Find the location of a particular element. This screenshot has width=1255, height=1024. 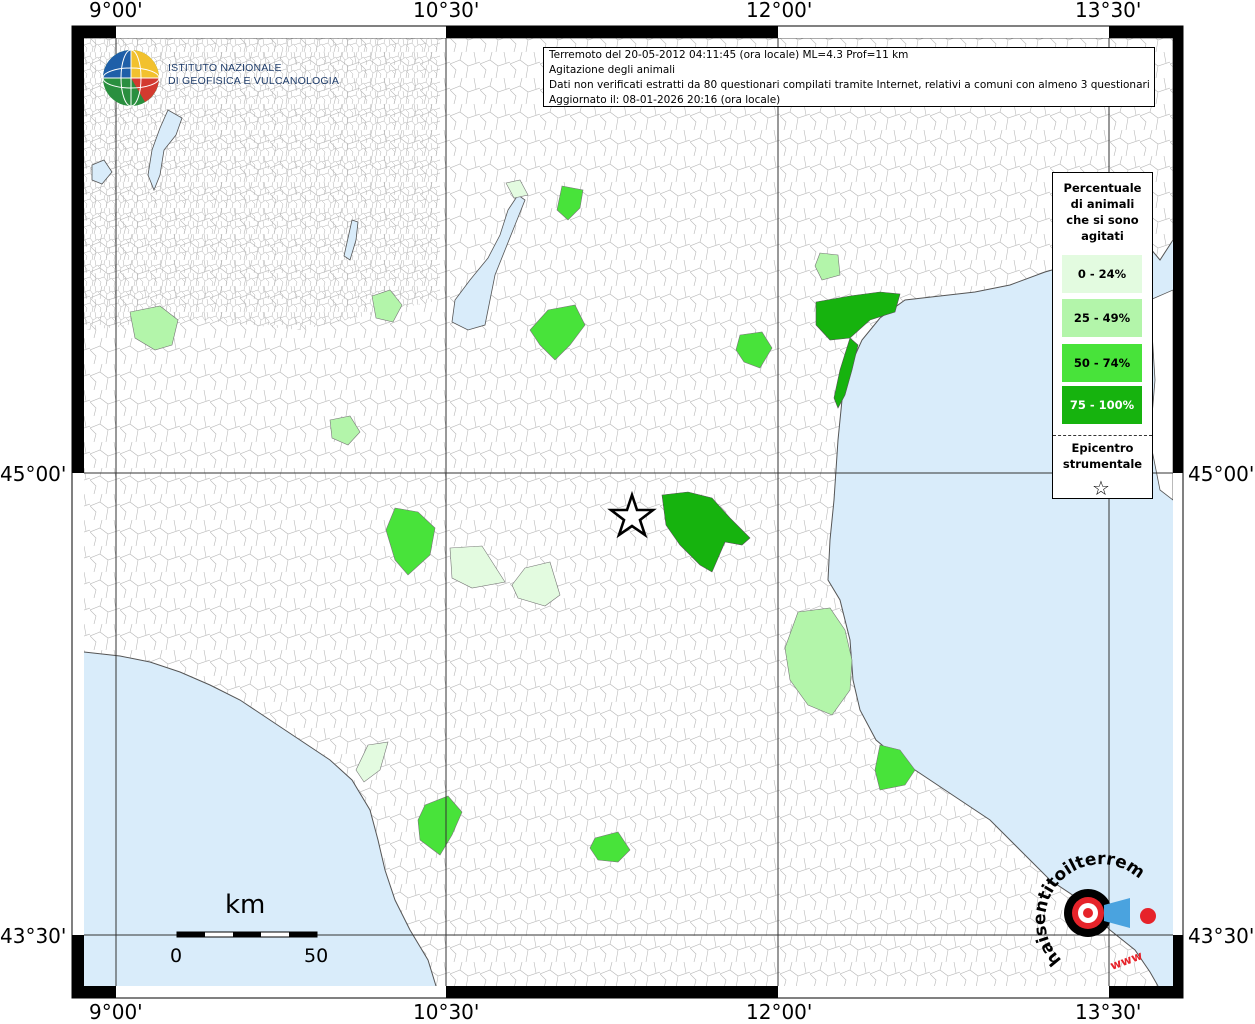

info-subject: Agitazione degli animali is located at coordinates (612, 70).